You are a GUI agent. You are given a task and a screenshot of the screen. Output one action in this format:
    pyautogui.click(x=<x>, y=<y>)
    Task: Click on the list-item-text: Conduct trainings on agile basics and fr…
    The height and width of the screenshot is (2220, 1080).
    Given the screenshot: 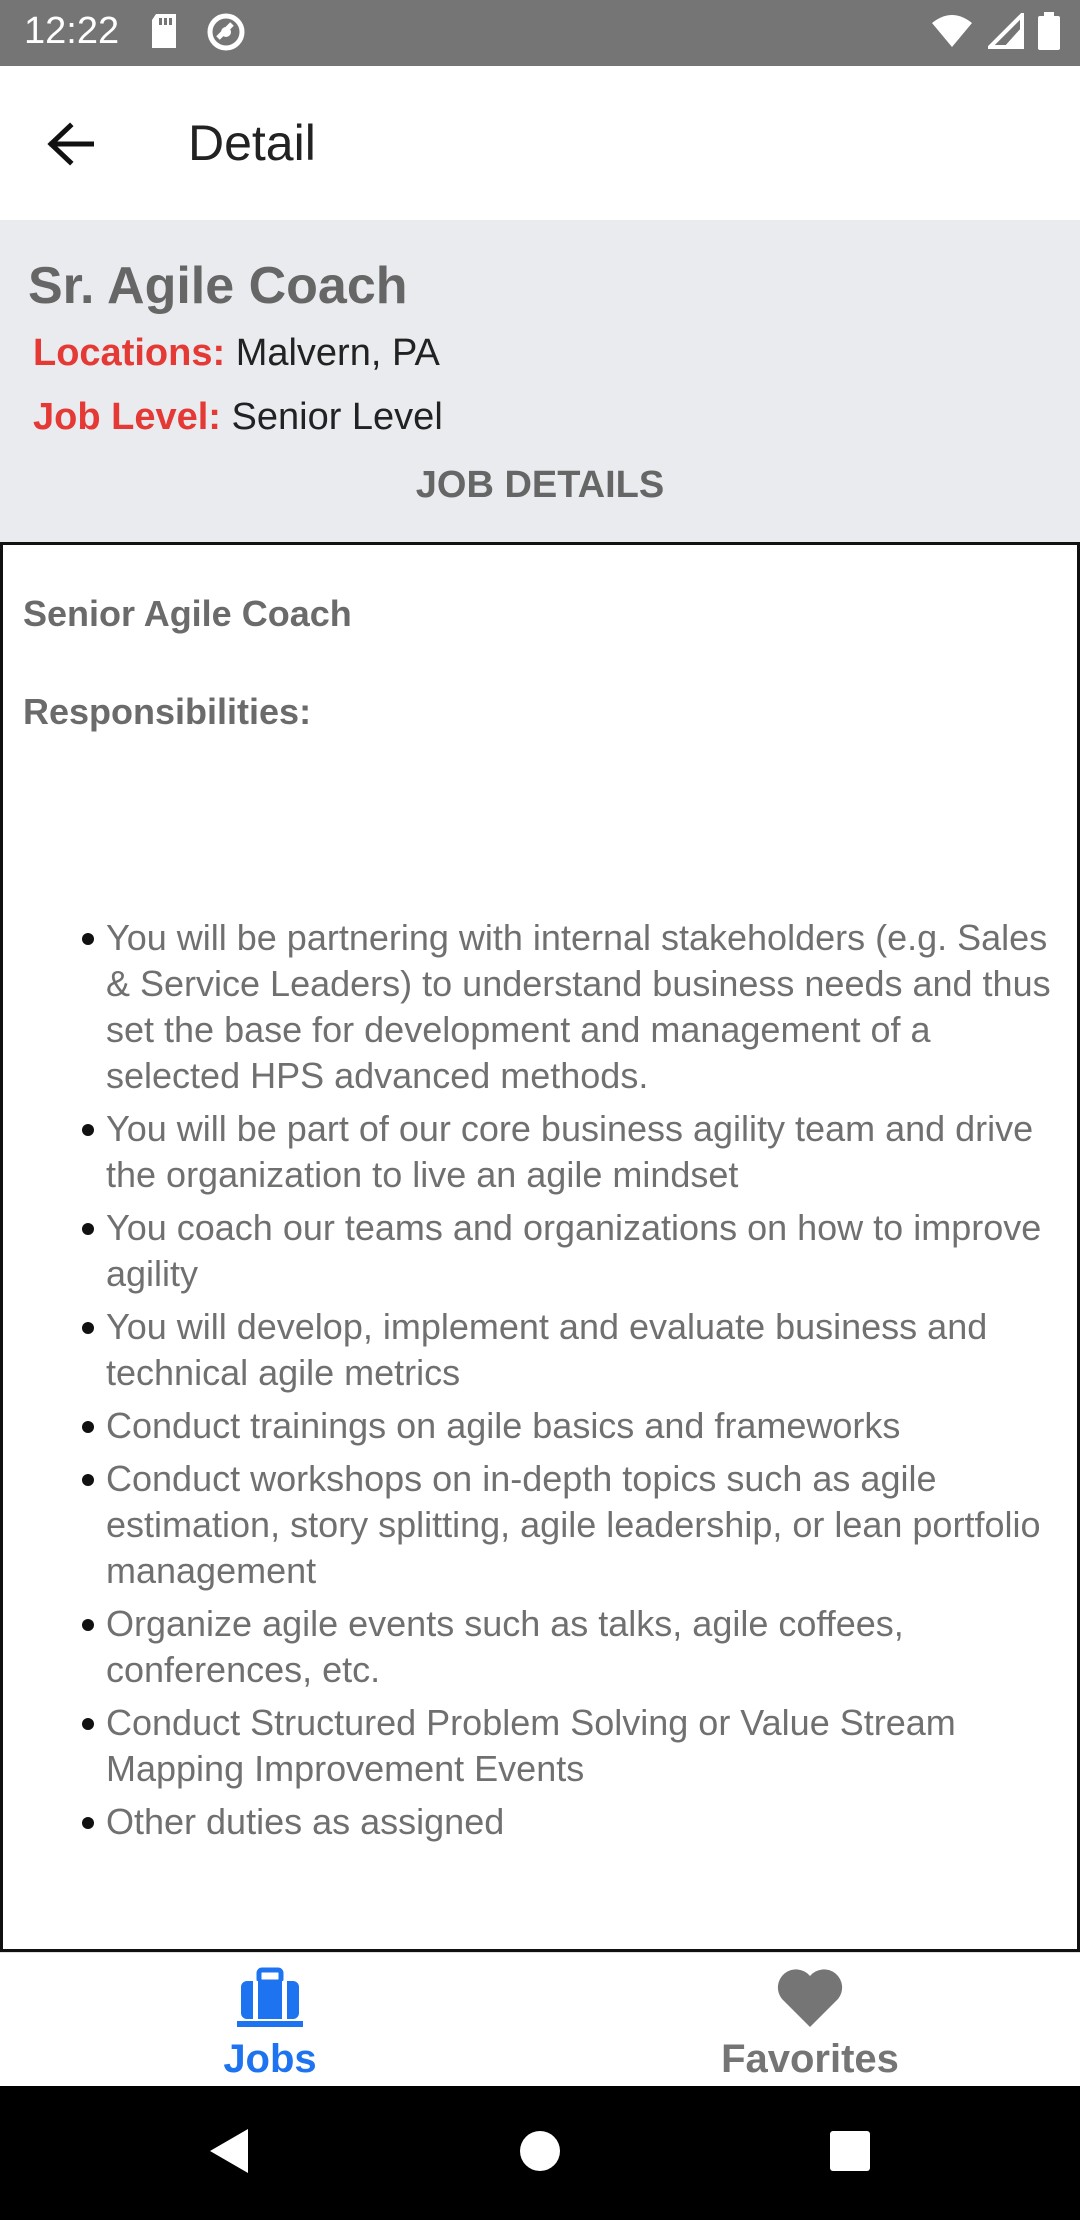 What is the action you would take?
    pyautogui.click(x=503, y=1425)
    